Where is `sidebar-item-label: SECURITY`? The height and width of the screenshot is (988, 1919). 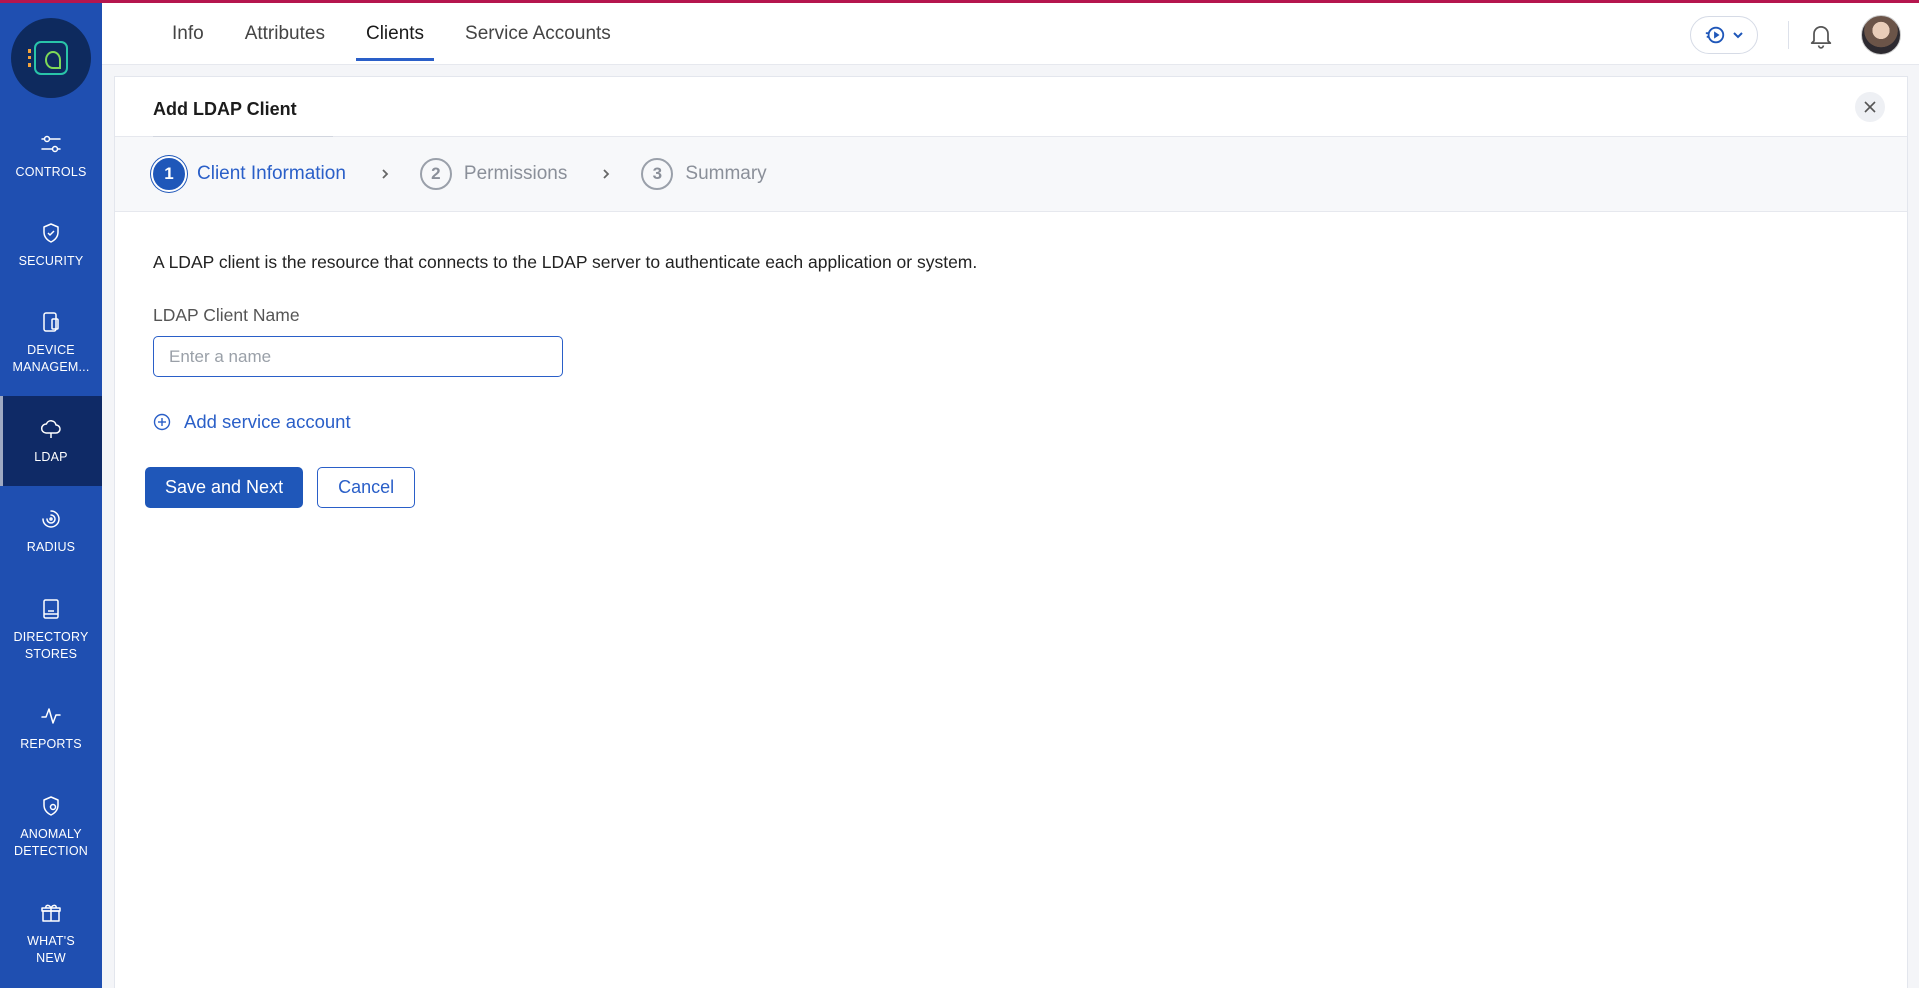 sidebar-item-label: SECURITY is located at coordinates (51, 260).